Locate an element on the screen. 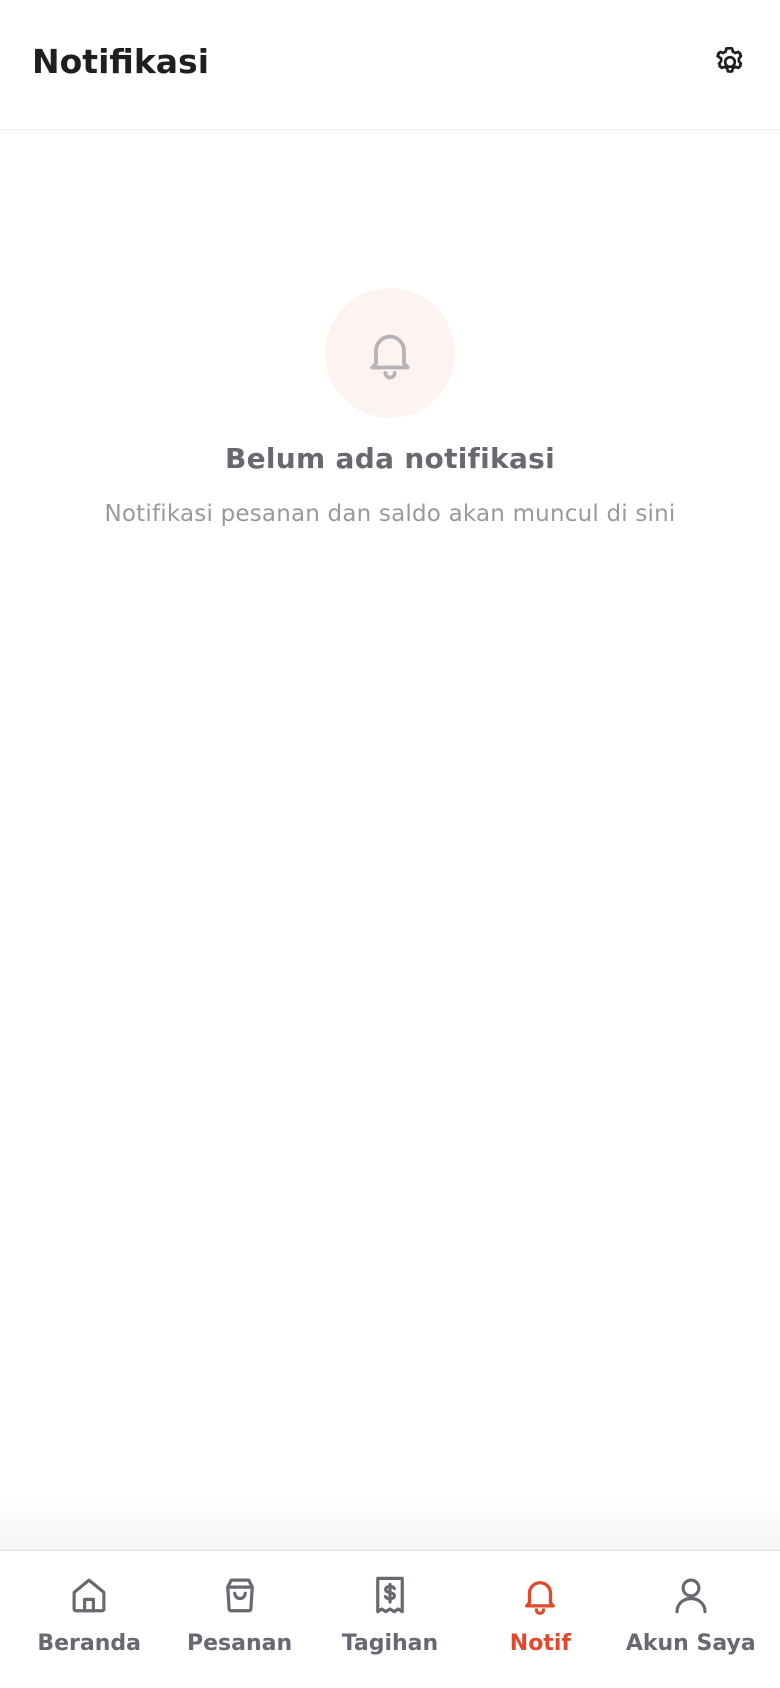 Image resolution: width=780 pixels, height=1688 pixels. settings-button is located at coordinates (730, 62).